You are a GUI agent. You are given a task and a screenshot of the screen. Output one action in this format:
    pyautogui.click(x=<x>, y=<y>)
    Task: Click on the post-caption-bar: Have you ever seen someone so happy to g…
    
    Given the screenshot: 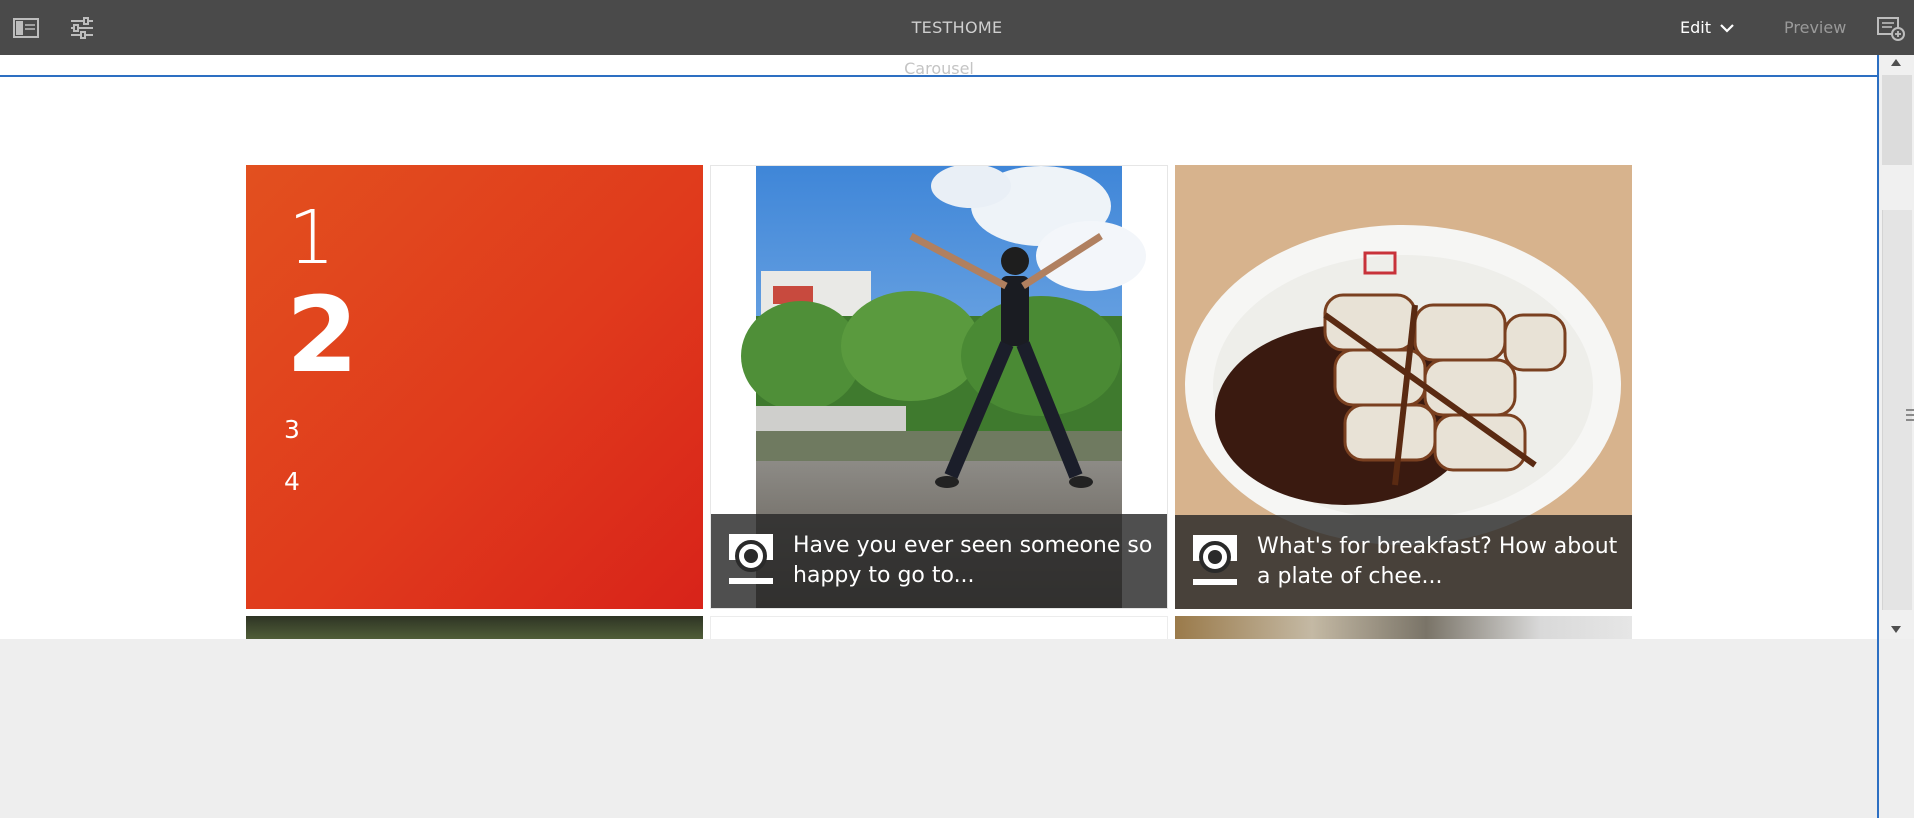 What is the action you would take?
    pyautogui.click(x=939, y=561)
    